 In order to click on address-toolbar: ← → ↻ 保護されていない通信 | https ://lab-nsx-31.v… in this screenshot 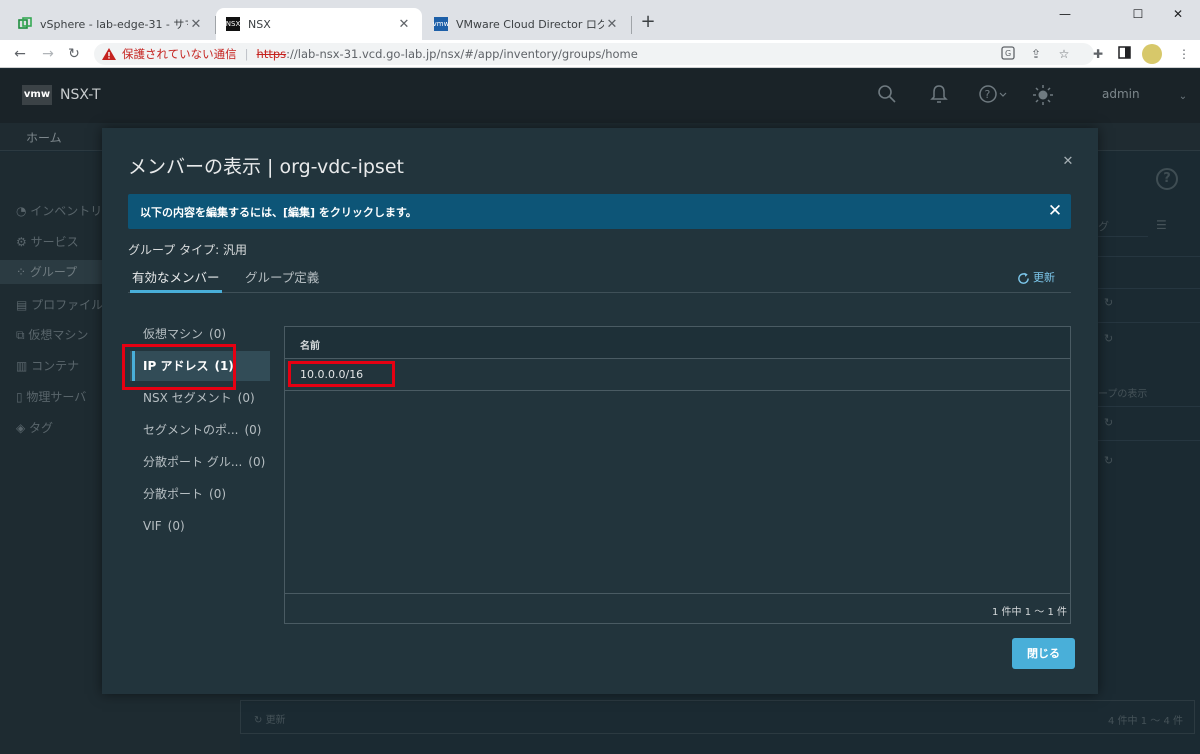, I will do `click(600, 54)`.